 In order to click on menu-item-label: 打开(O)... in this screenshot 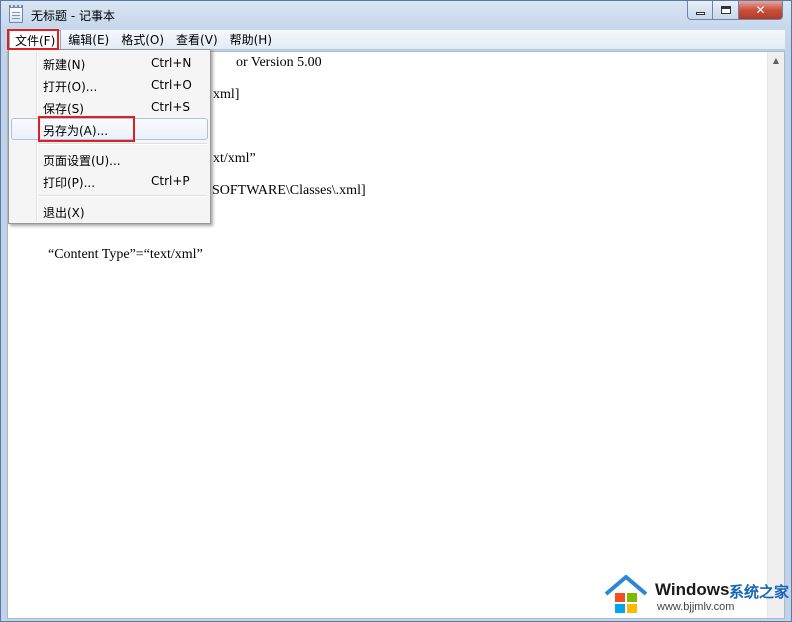, I will do `click(70, 87)`.